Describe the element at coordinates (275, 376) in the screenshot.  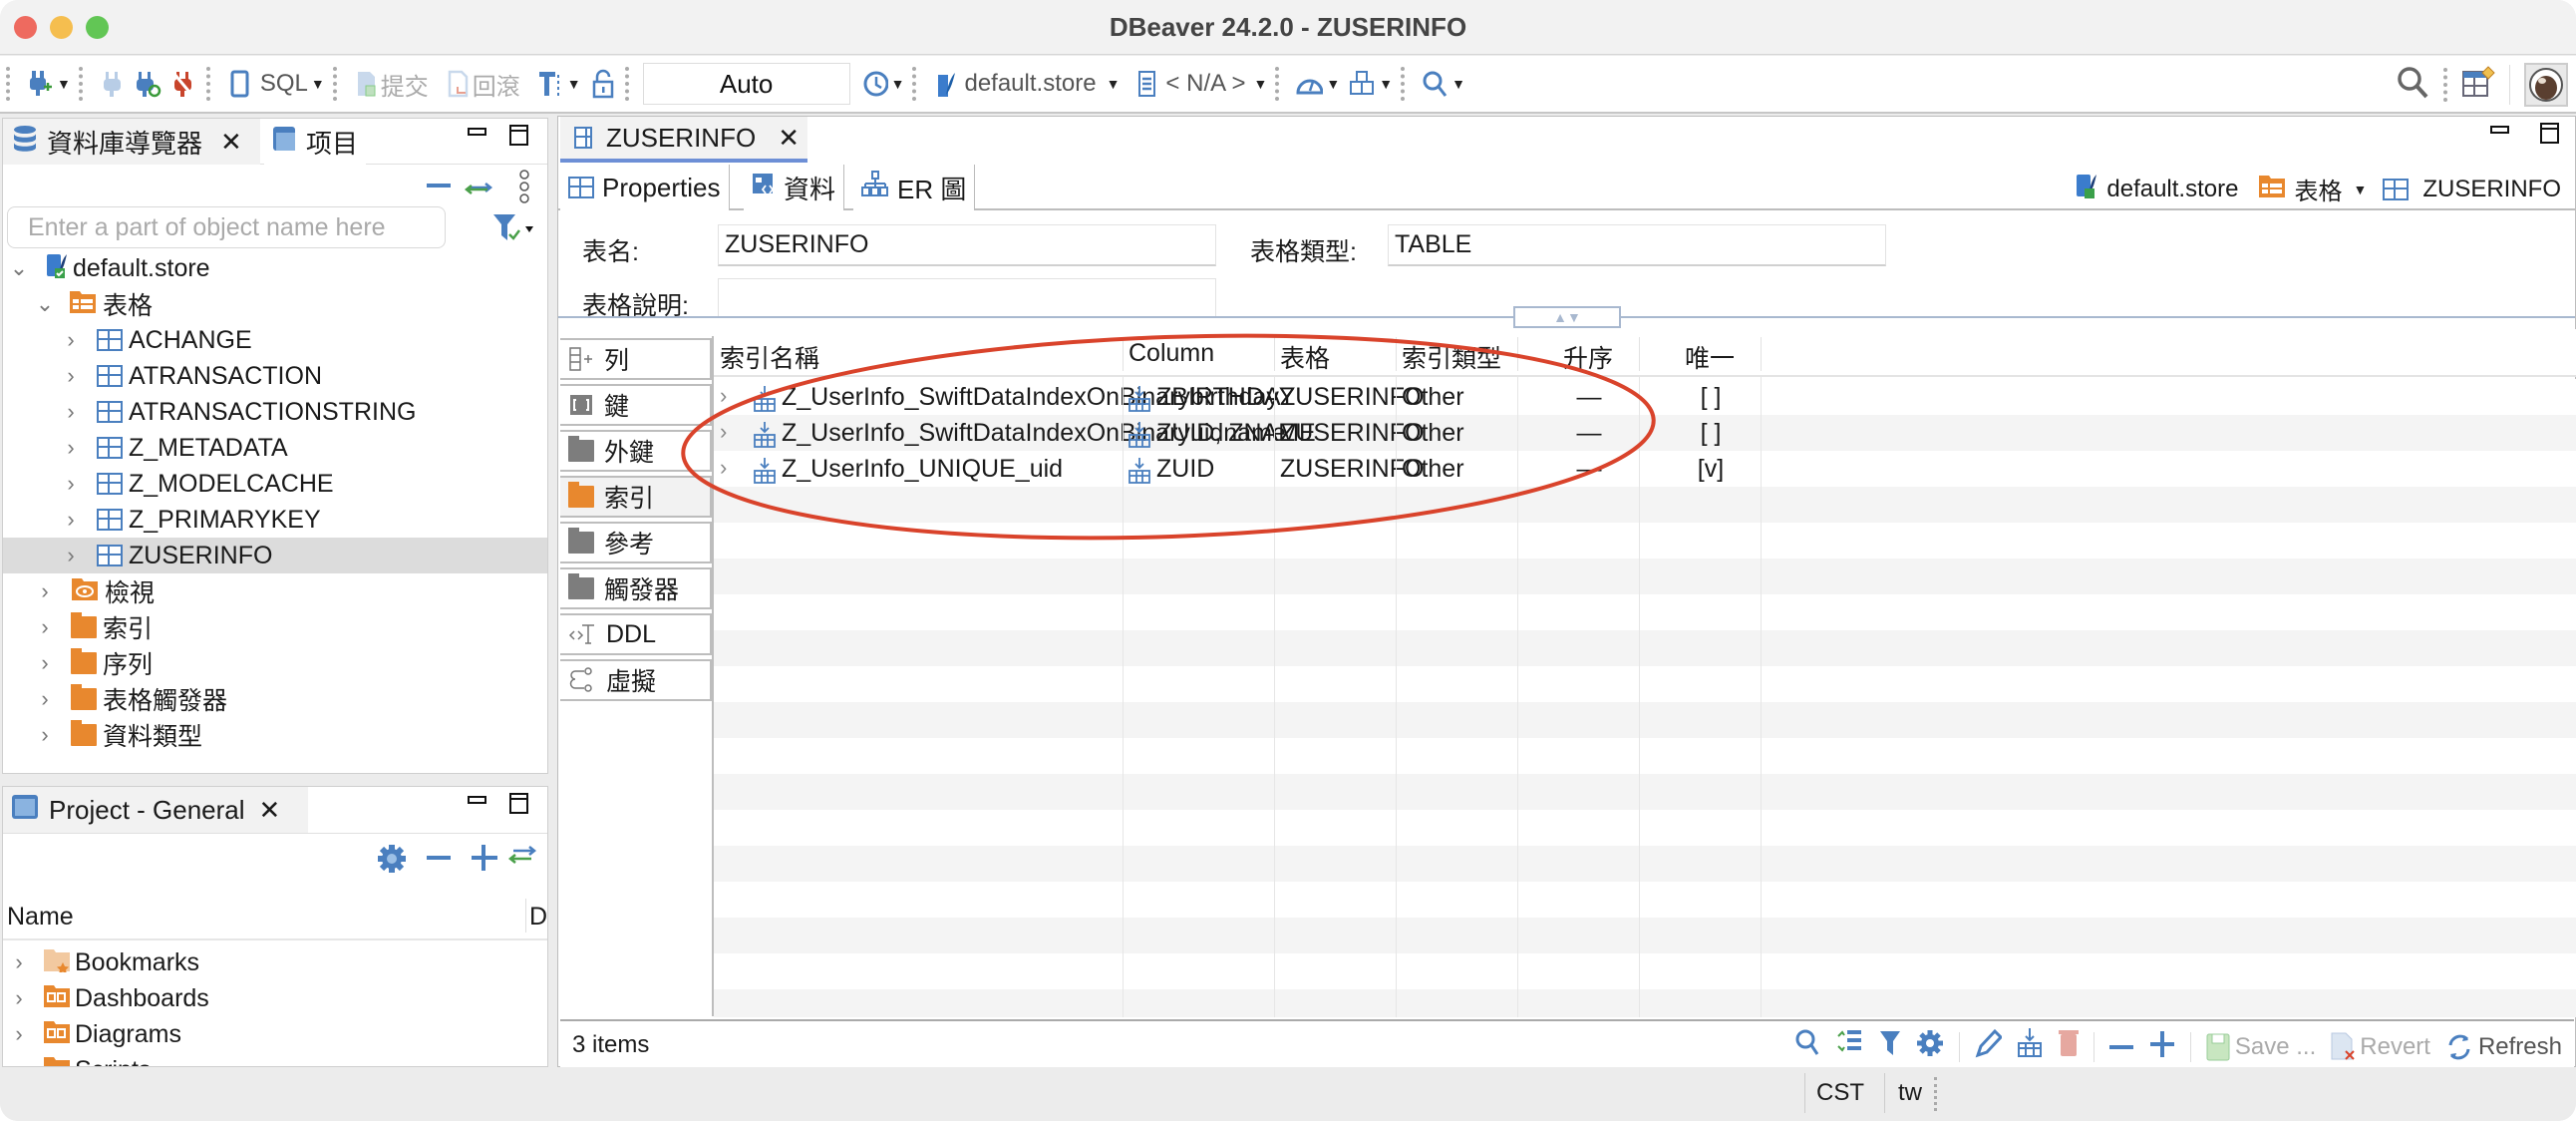
I see `tree-node-table: › ATRANSACTION` at that location.